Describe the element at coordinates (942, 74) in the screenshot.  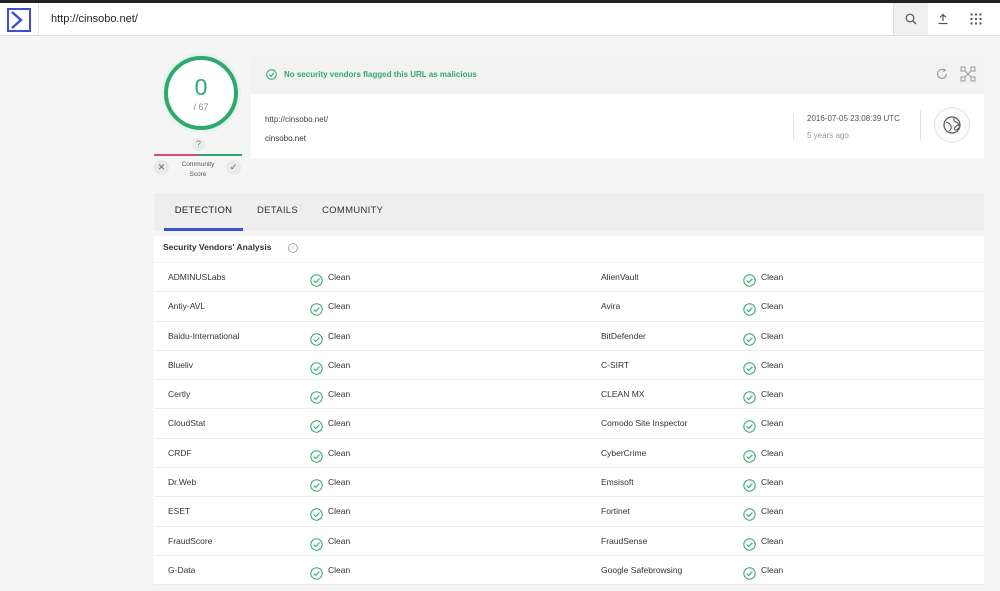
I see `reanalyze-icon` at that location.